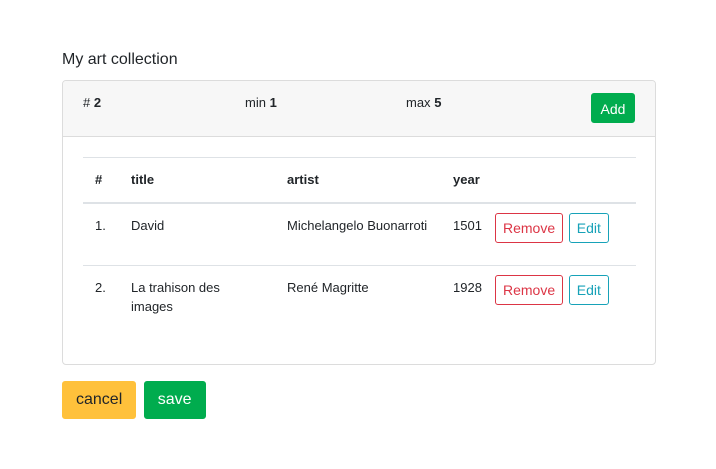 The width and height of the screenshot is (716, 469). Describe the element at coordinates (92, 103) in the screenshot. I see `item-count: # 2` at that location.